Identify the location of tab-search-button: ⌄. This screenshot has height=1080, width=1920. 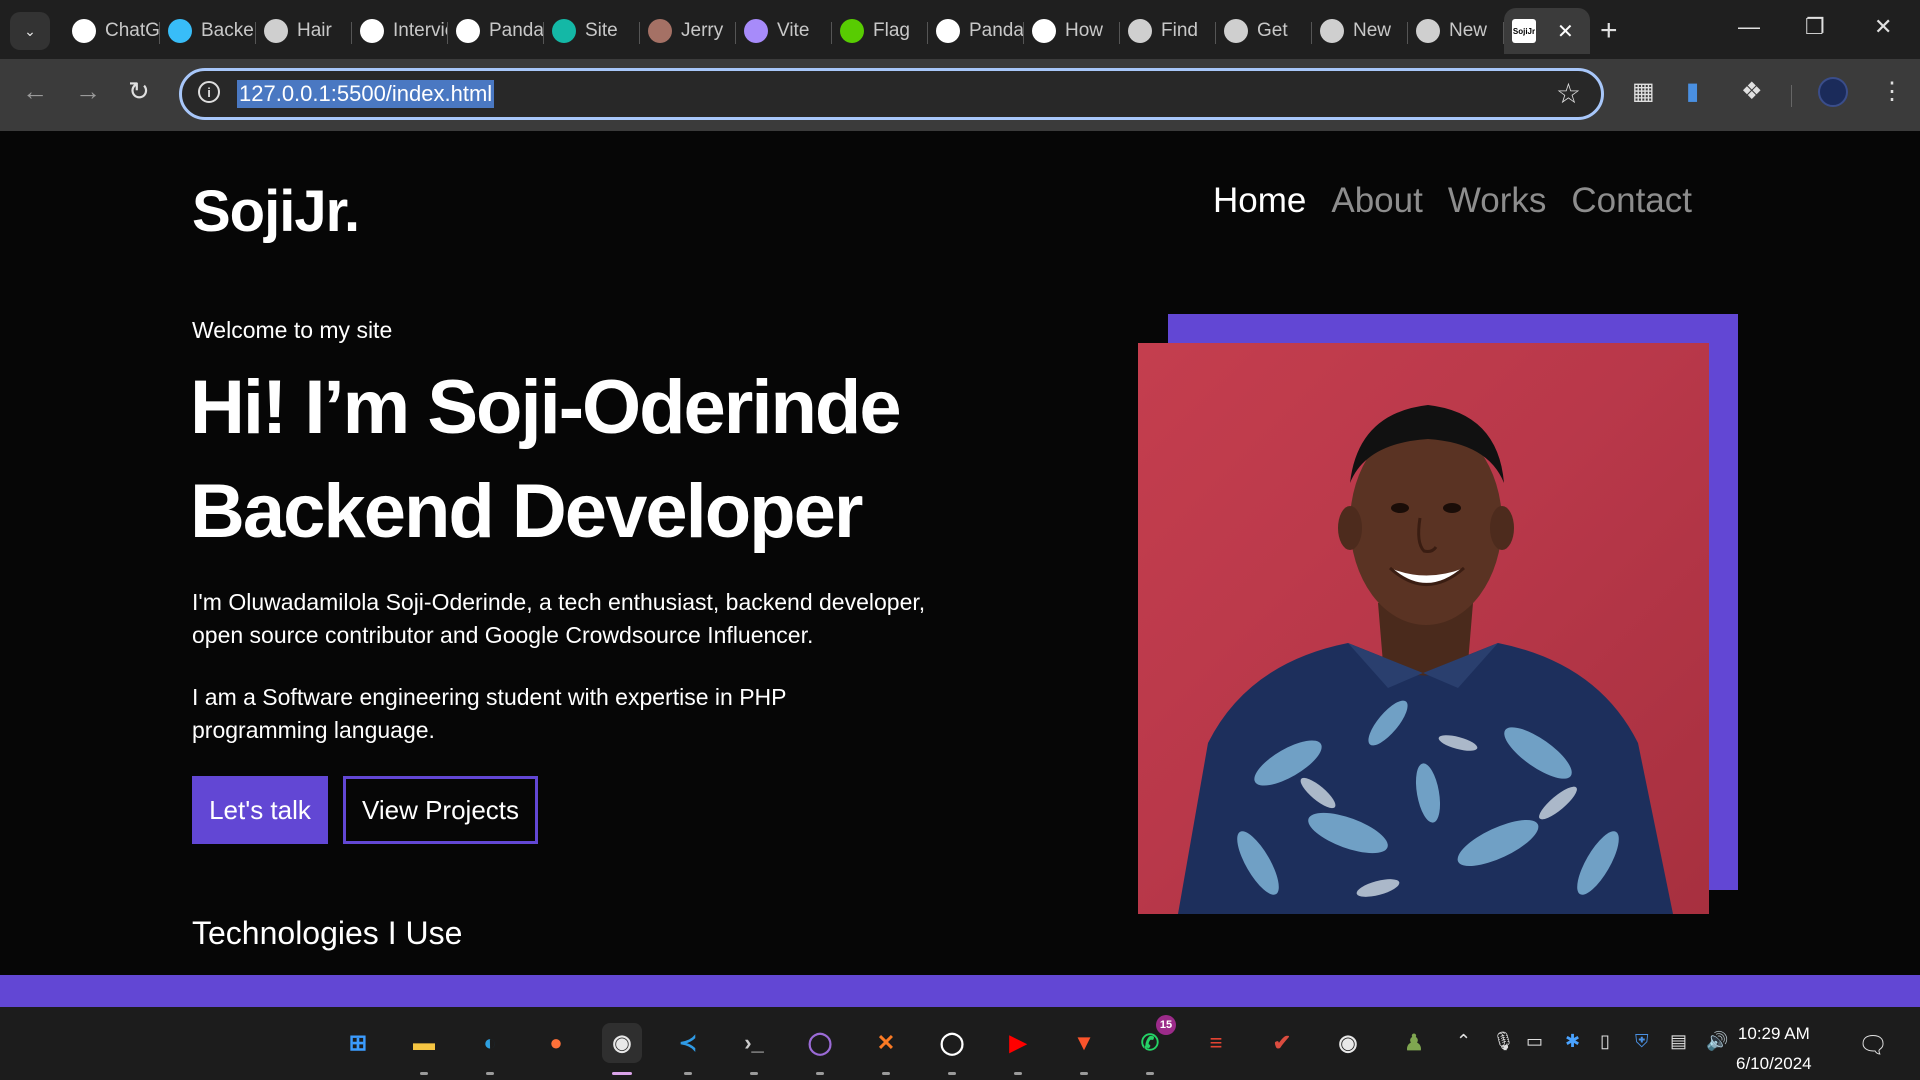
(30, 31).